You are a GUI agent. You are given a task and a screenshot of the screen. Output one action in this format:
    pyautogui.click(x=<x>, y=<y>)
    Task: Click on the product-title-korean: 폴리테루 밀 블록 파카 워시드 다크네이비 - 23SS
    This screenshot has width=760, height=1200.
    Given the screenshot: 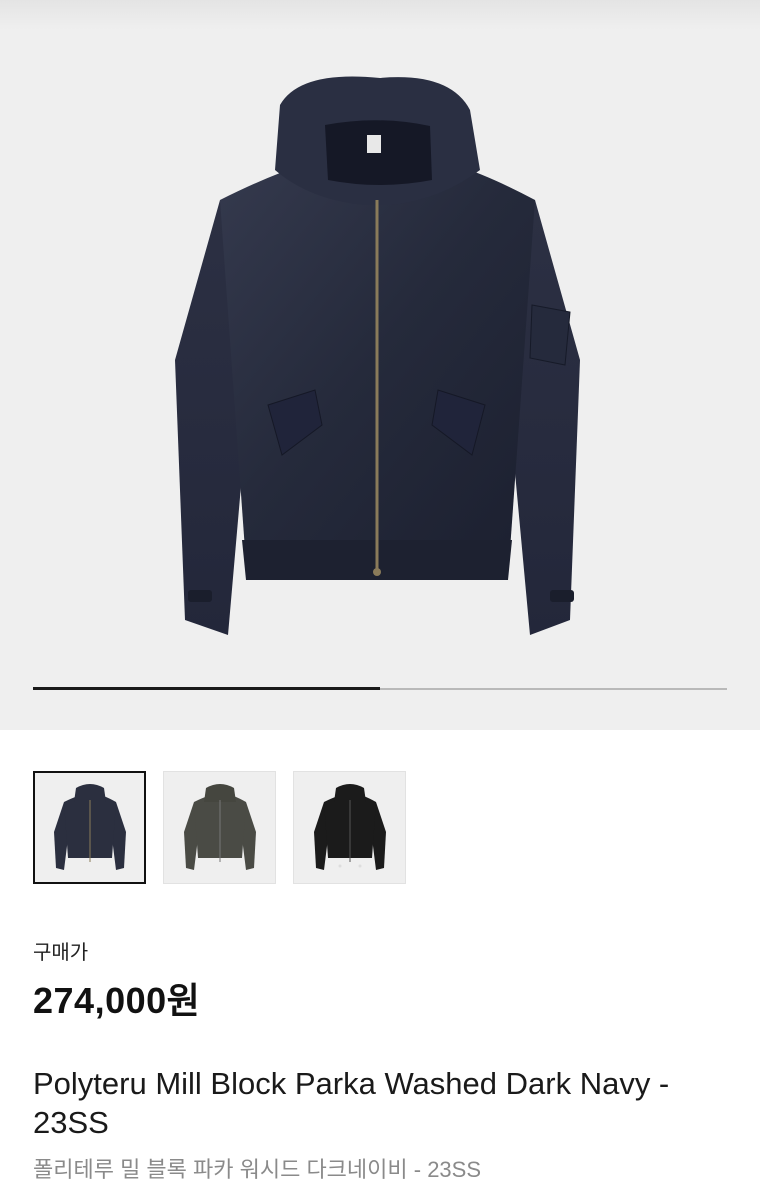 What is the action you would take?
    pyautogui.click(x=257, y=1169)
    